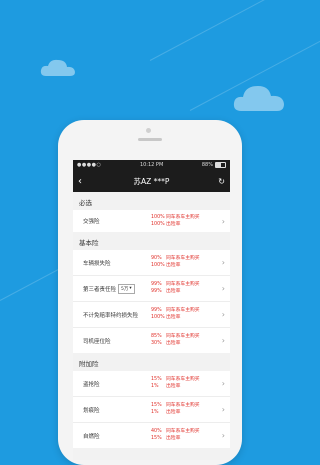 The image size is (320, 465). I want to click on insurance-name: 交强险, so click(91, 222).